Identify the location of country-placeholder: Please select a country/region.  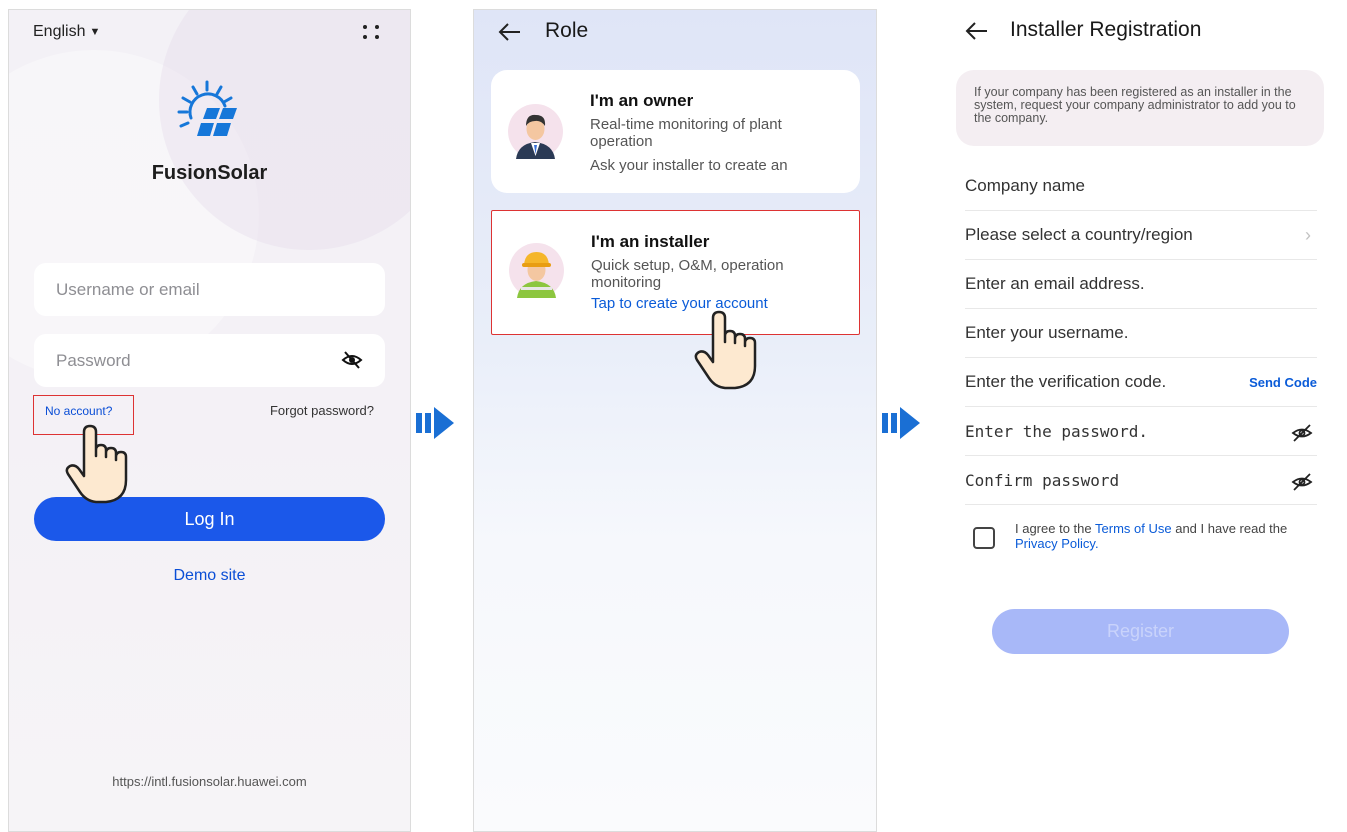
(1079, 234).